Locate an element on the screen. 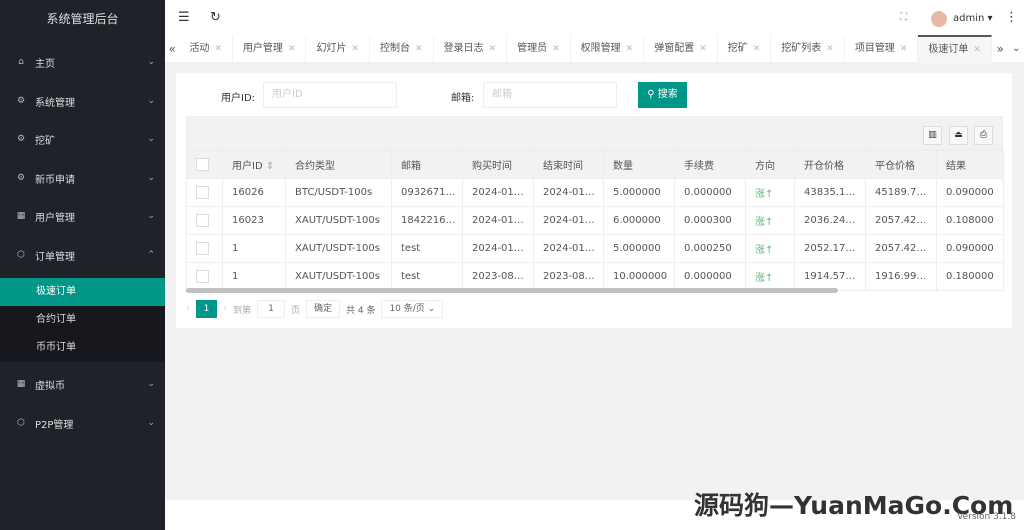 This screenshot has width=1024, height=530. sidebar-item: ⬡ 订单管理 ⌃ is located at coordinates (82, 255).